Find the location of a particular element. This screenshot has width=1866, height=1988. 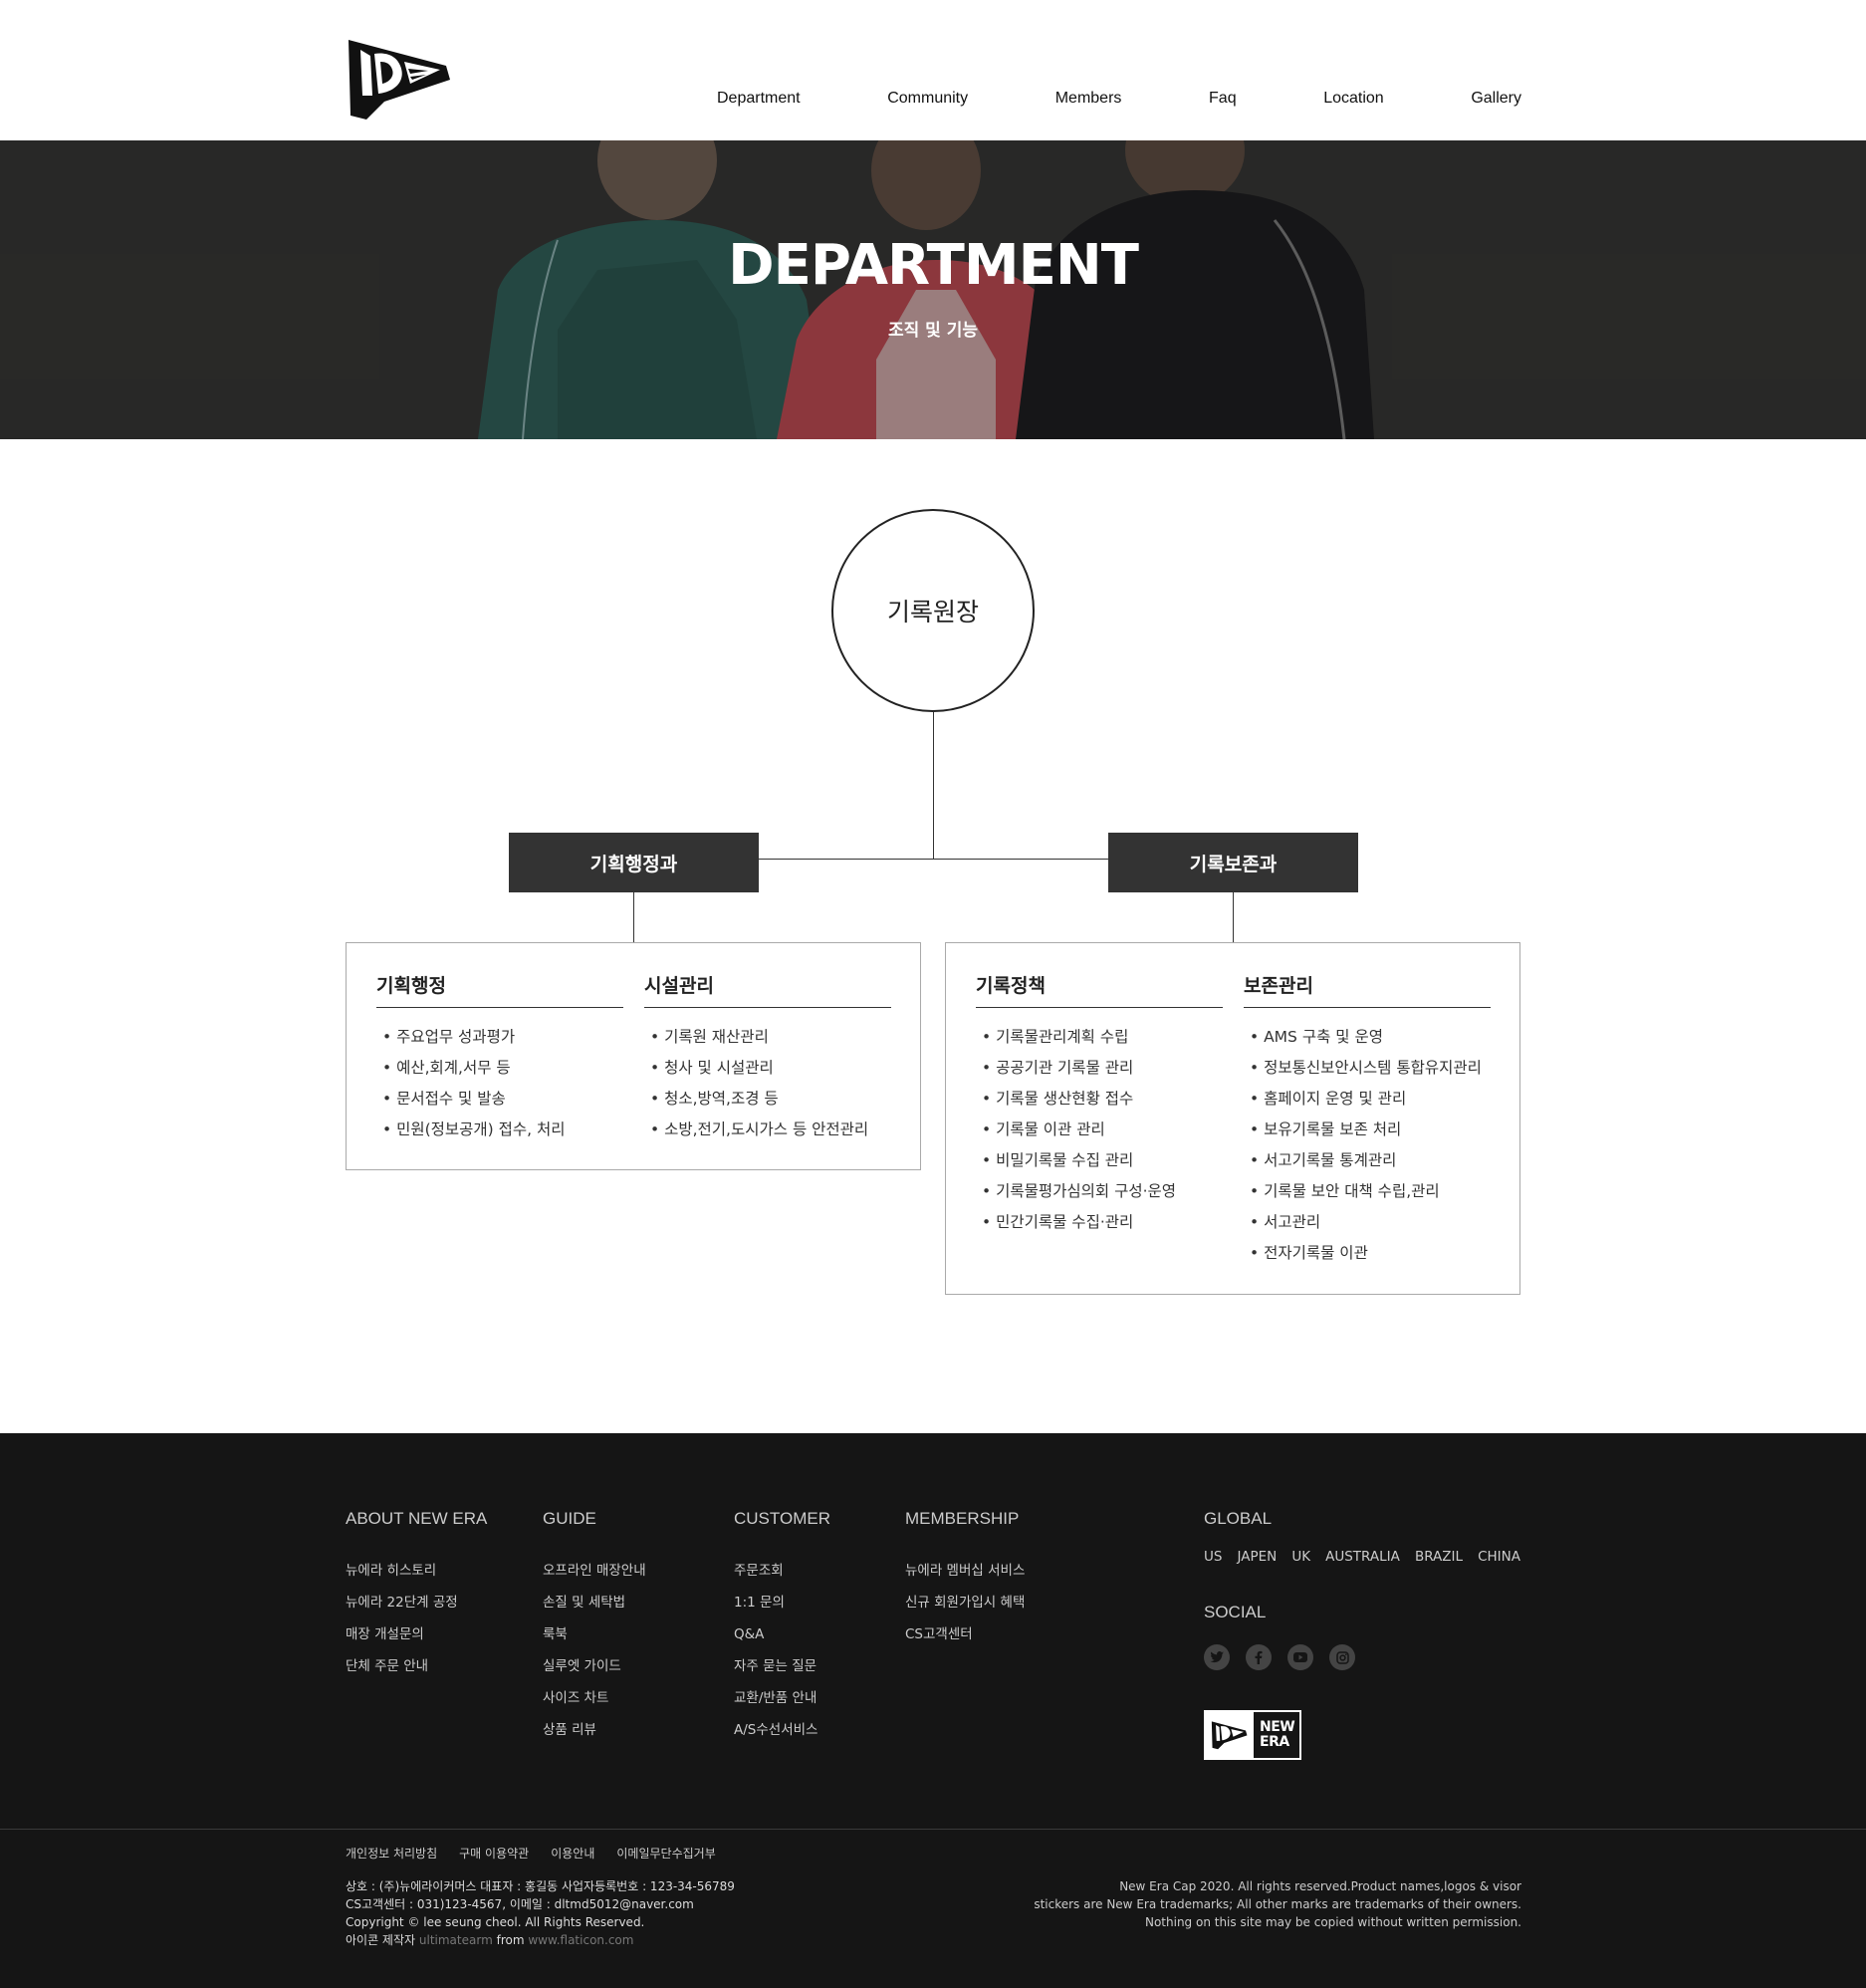

footer-link: Q&A is located at coordinates (782, 1634).